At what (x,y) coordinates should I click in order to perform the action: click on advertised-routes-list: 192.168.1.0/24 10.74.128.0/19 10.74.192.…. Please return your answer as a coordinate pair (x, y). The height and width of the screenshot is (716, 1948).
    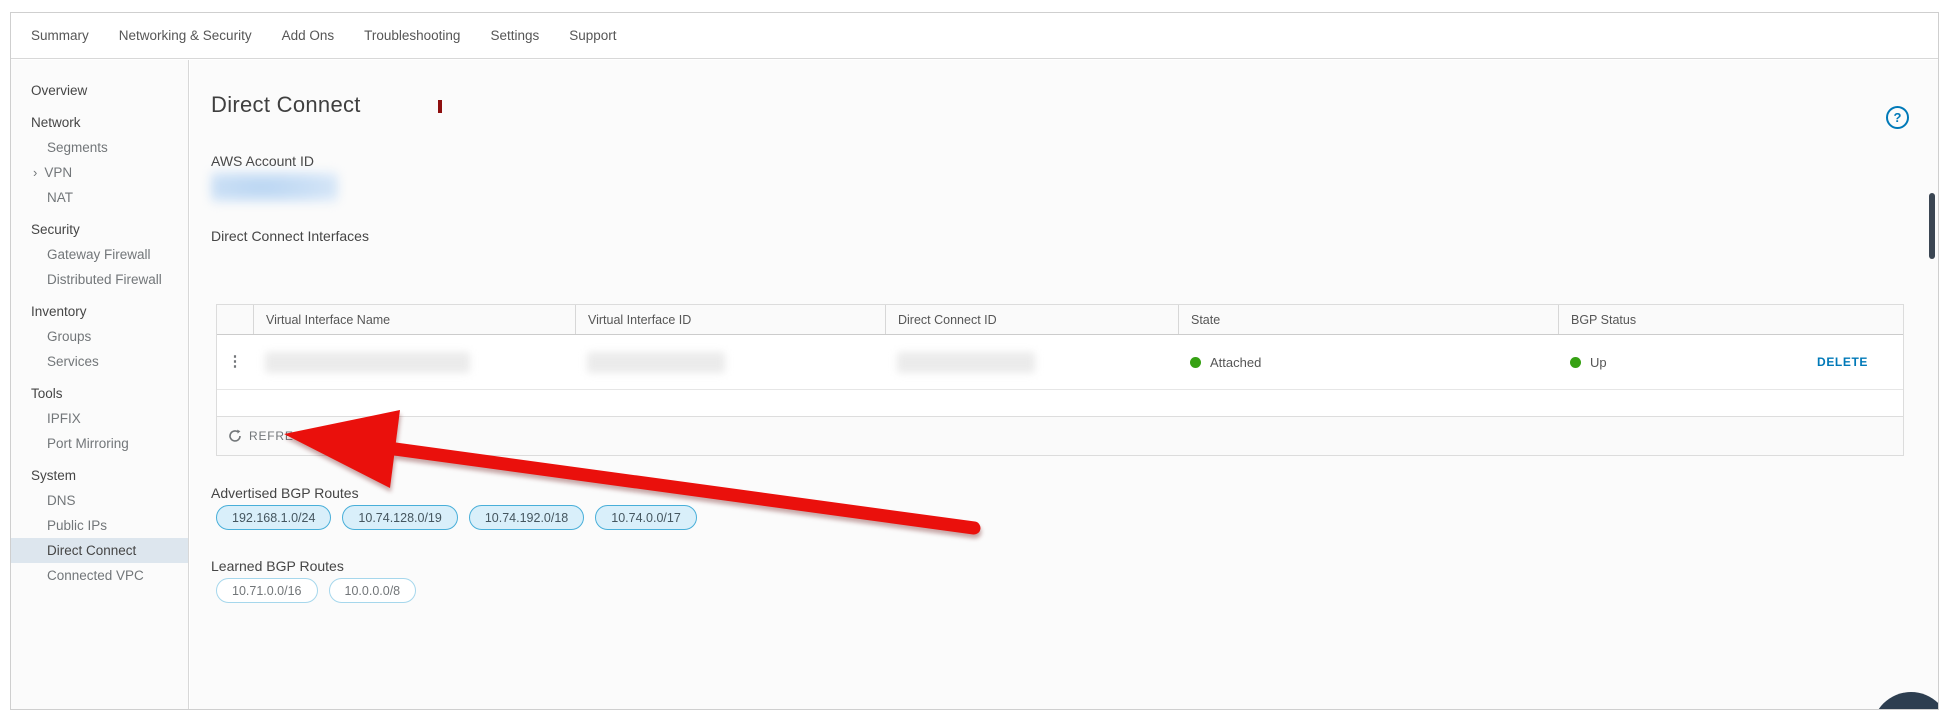
    Looking at the image, I should click on (456, 517).